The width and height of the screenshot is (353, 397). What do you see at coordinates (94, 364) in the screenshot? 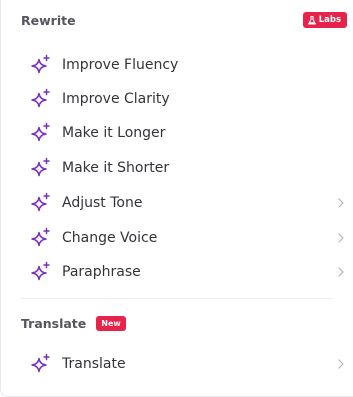
I see `menu-item-label: Translate` at bounding box center [94, 364].